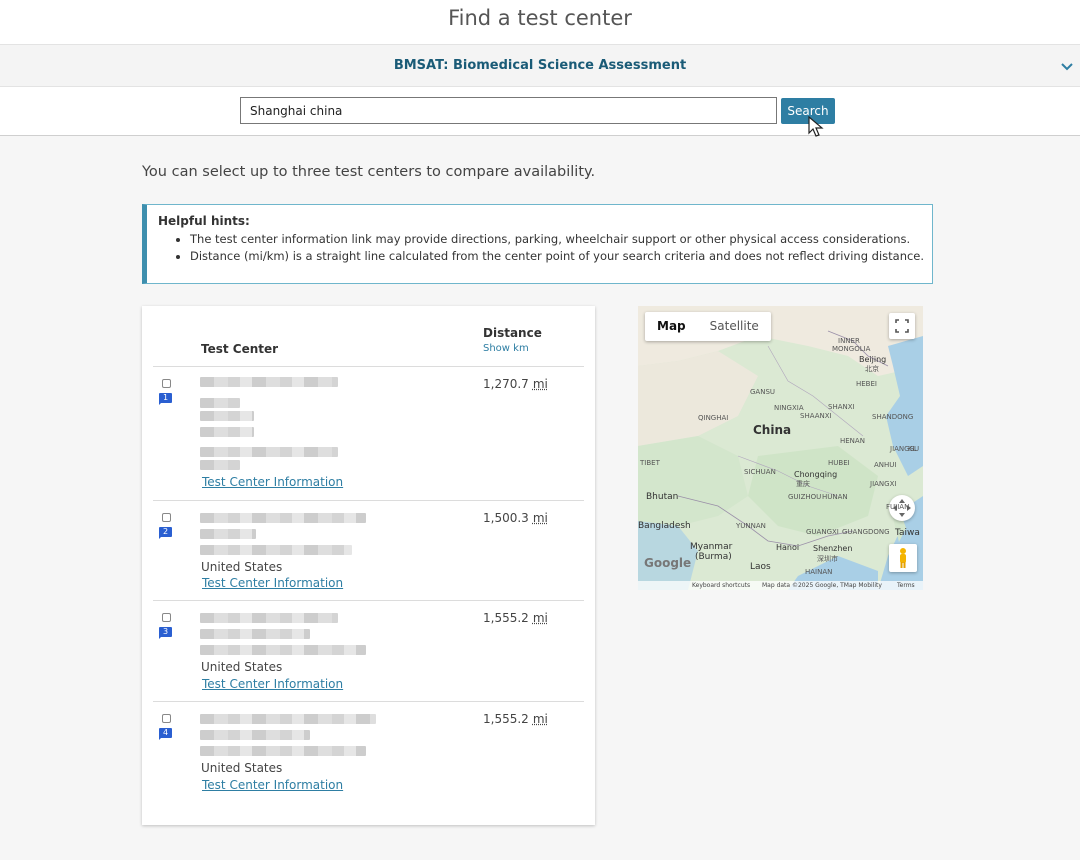 This screenshot has width=1080, height=860. What do you see at coordinates (873, 359) in the screenshot?
I see `map-label-city: Beijing` at bounding box center [873, 359].